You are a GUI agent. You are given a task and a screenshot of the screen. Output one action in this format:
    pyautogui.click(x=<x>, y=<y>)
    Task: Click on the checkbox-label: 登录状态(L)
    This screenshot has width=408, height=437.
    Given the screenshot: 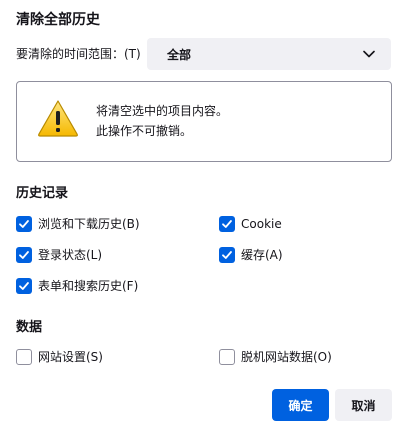 What is the action you would take?
    pyautogui.click(x=70, y=255)
    